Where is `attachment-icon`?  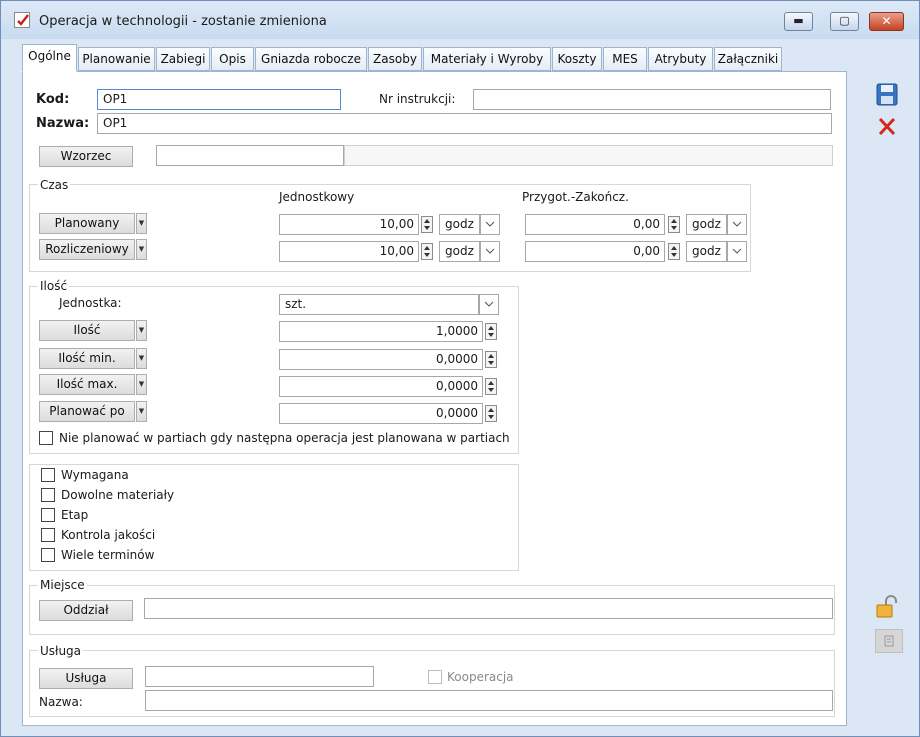
attachment-icon is located at coordinates (889, 641).